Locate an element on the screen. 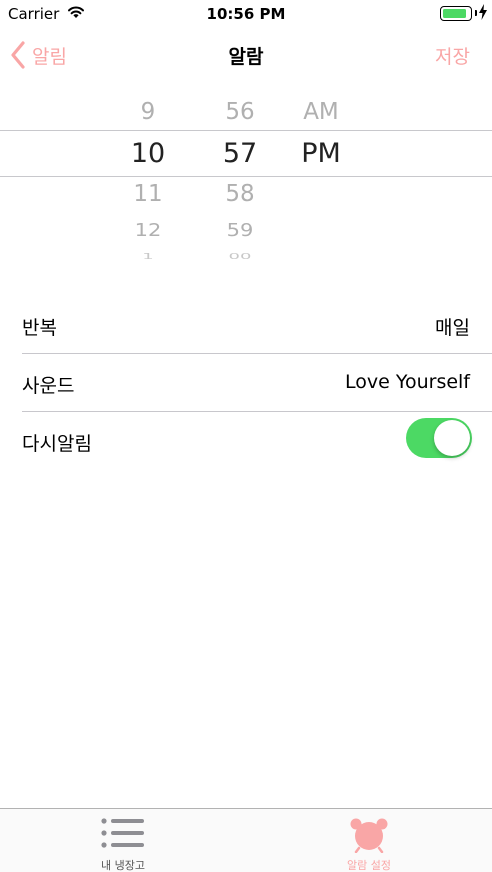  tab-alarm-settings: 알람 설정 is located at coordinates (369, 840).